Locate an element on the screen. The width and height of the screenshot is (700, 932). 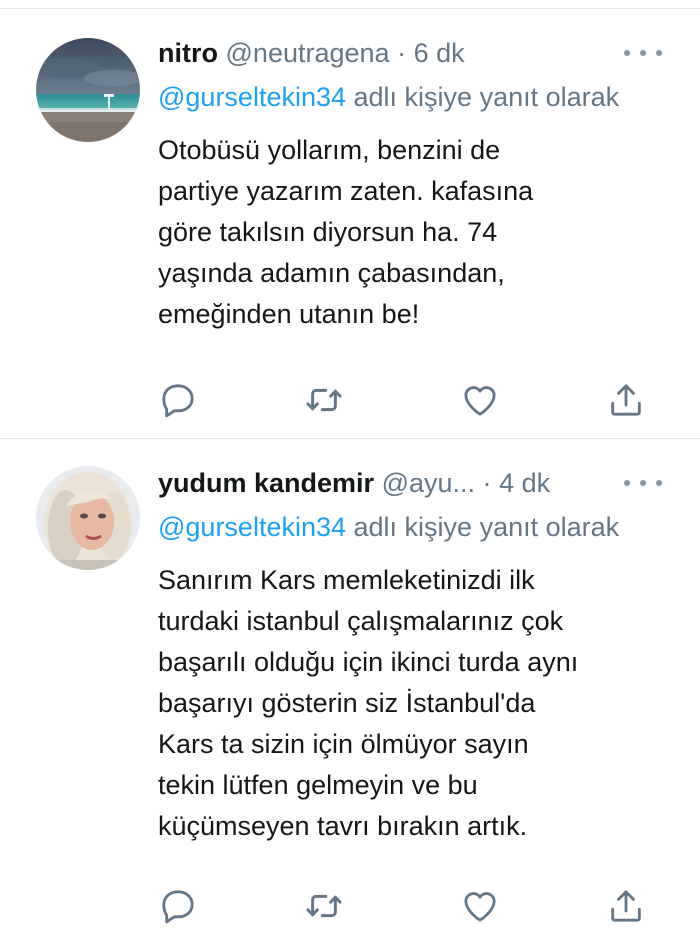
tweet-header: yudum kandemir @ayu... · 4 dk is located at coordinates (417, 483).